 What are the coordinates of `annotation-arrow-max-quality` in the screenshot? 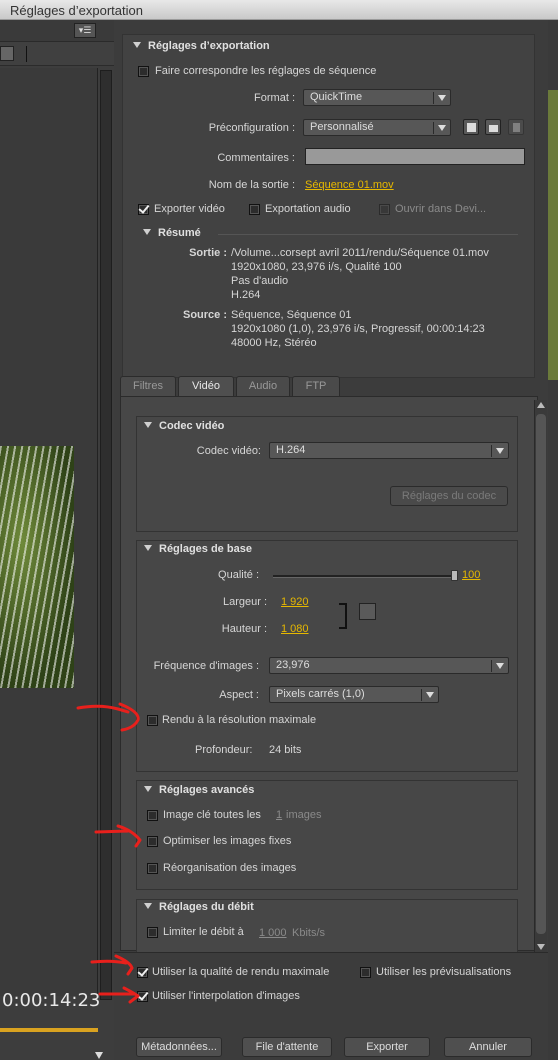 It's located at (112, 965).